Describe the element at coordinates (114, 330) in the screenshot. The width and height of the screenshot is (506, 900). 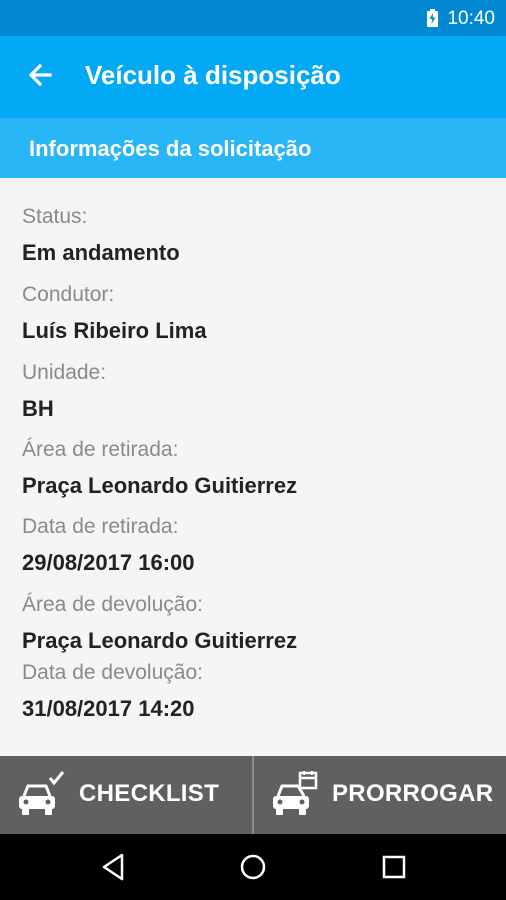
I see `driver-value: Luís Ribeiro Lima` at that location.